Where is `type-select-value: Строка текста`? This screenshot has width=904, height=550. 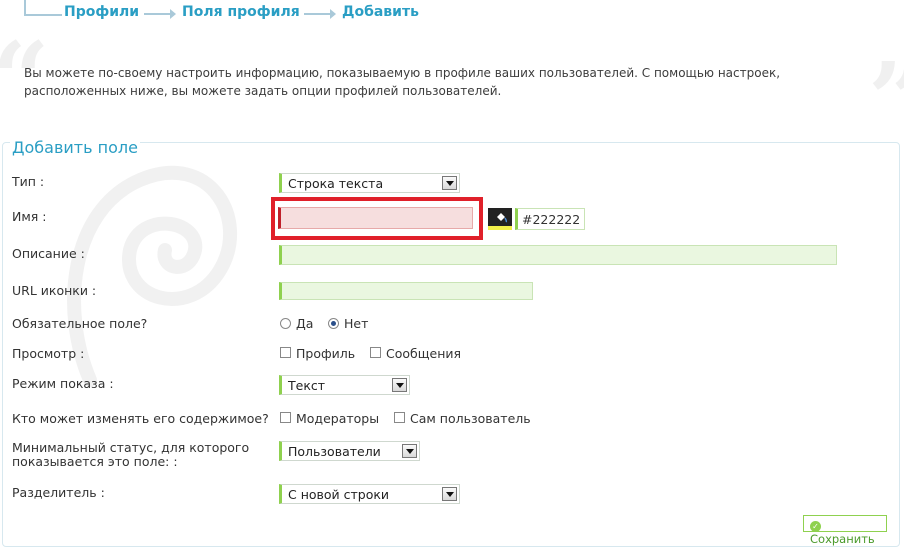
type-select-value: Строка текста is located at coordinates (336, 183).